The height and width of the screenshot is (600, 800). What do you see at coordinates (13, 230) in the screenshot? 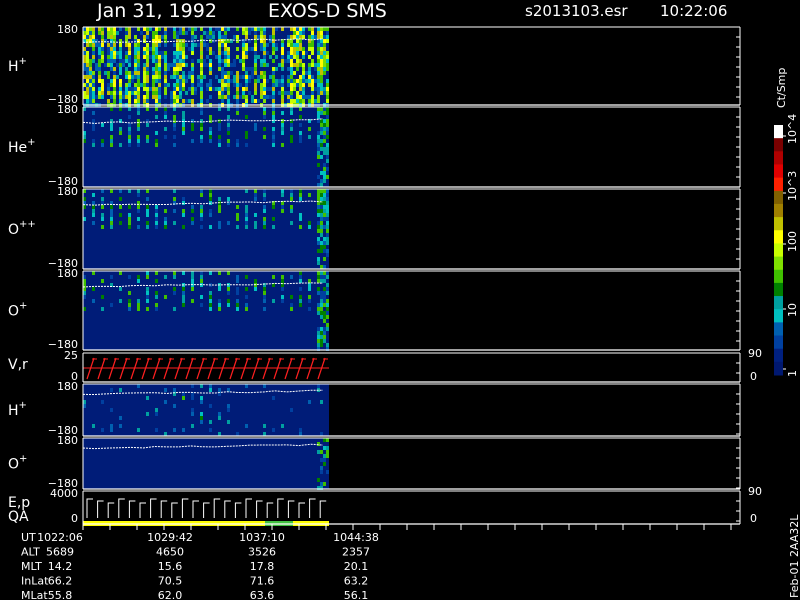
I see `panel-label-text: O` at bounding box center [13, 230].